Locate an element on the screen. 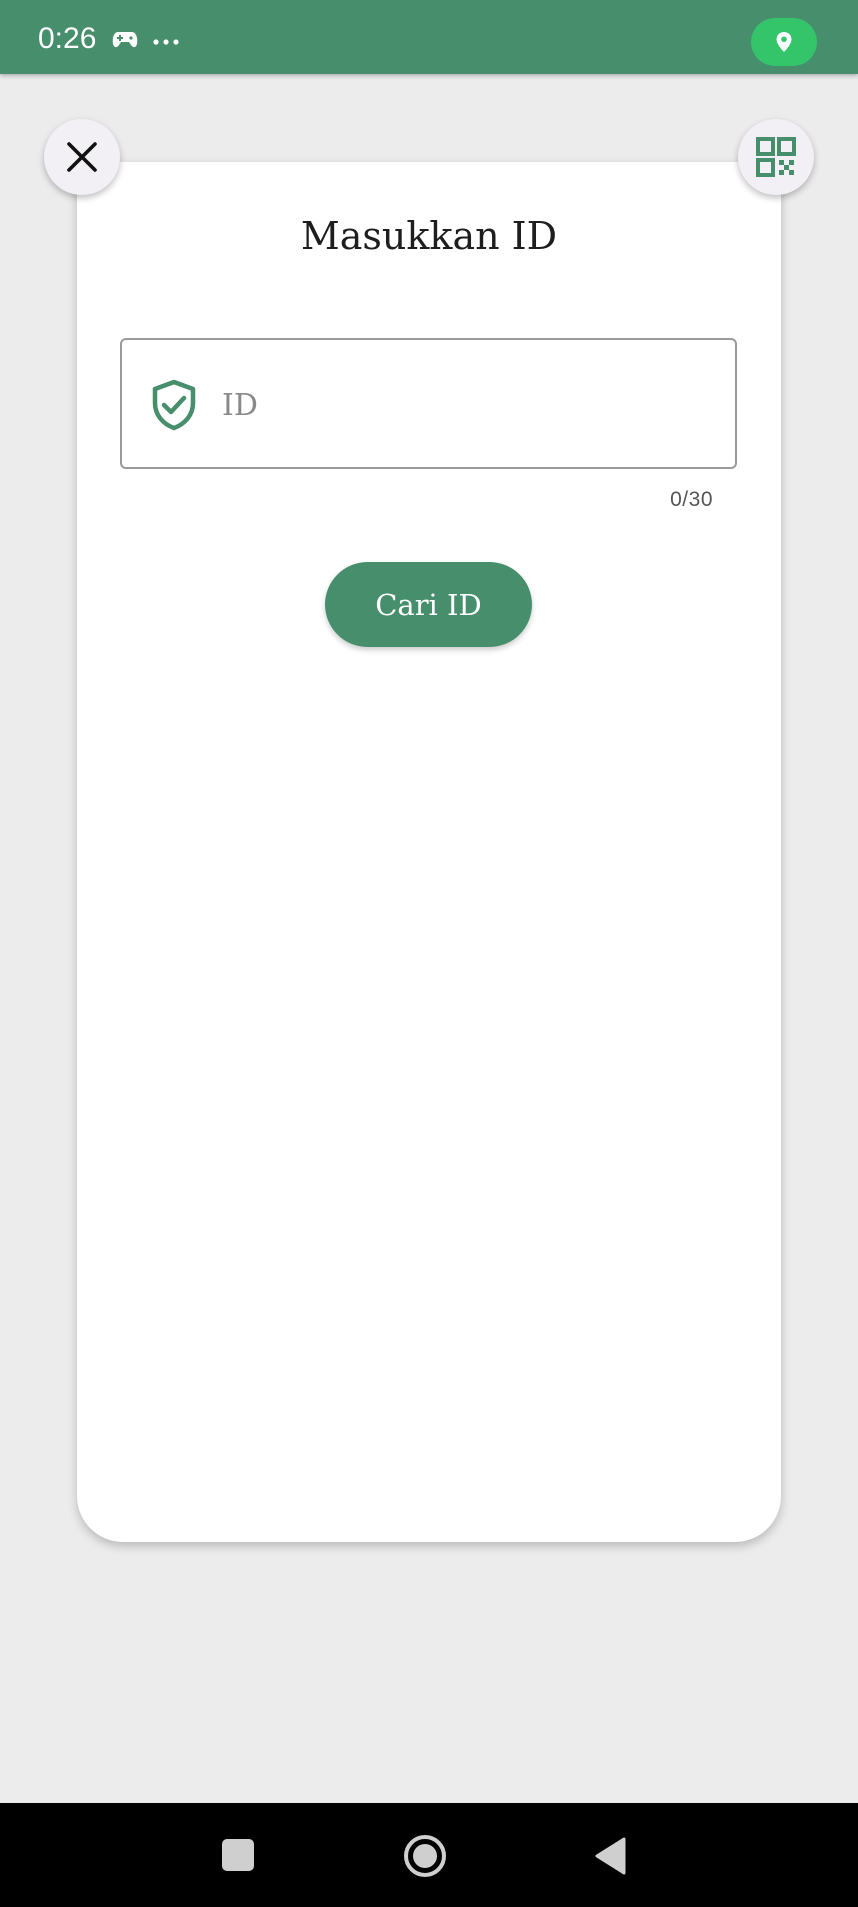 Image resolution: width=858 pixels, height=1907 pixels. close-icon is located at coordinates (82, 157).